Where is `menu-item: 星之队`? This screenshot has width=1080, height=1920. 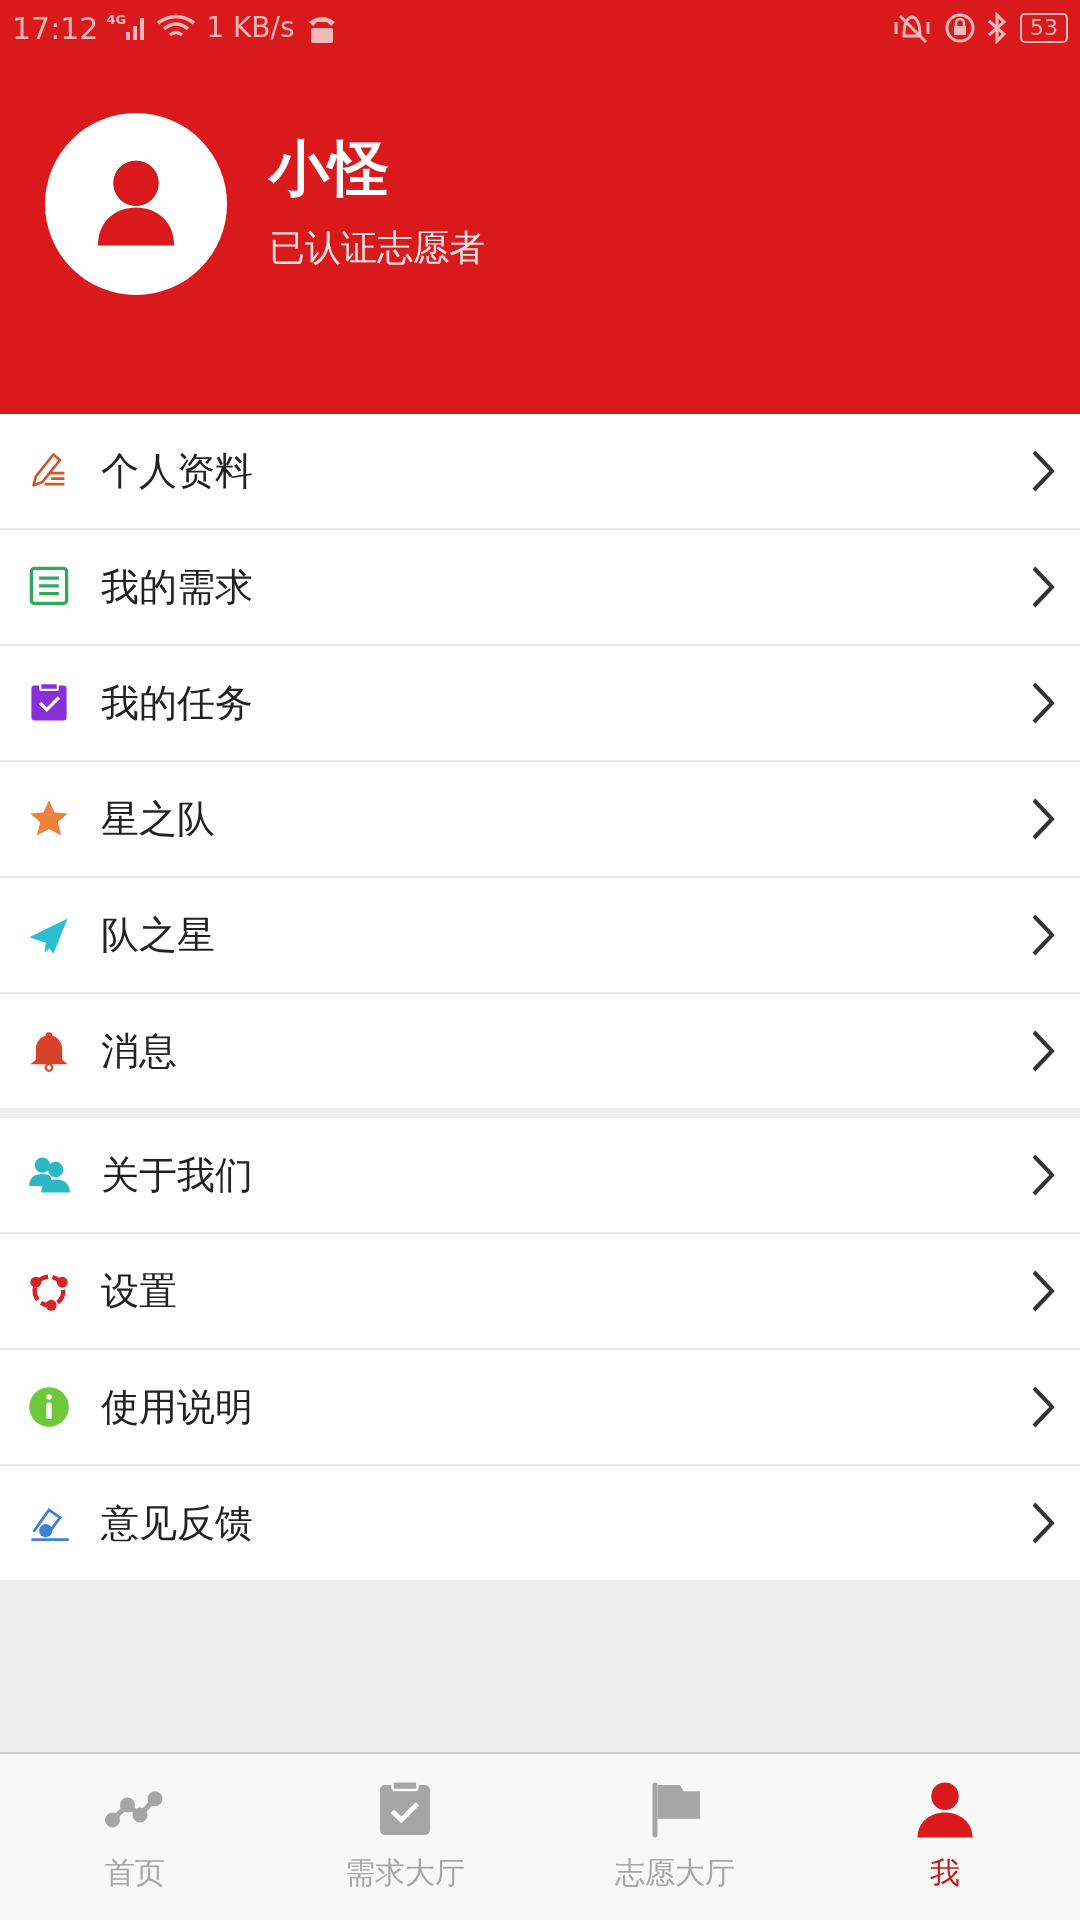 menu-item: 星之队 is located at coordinates (540, 819).